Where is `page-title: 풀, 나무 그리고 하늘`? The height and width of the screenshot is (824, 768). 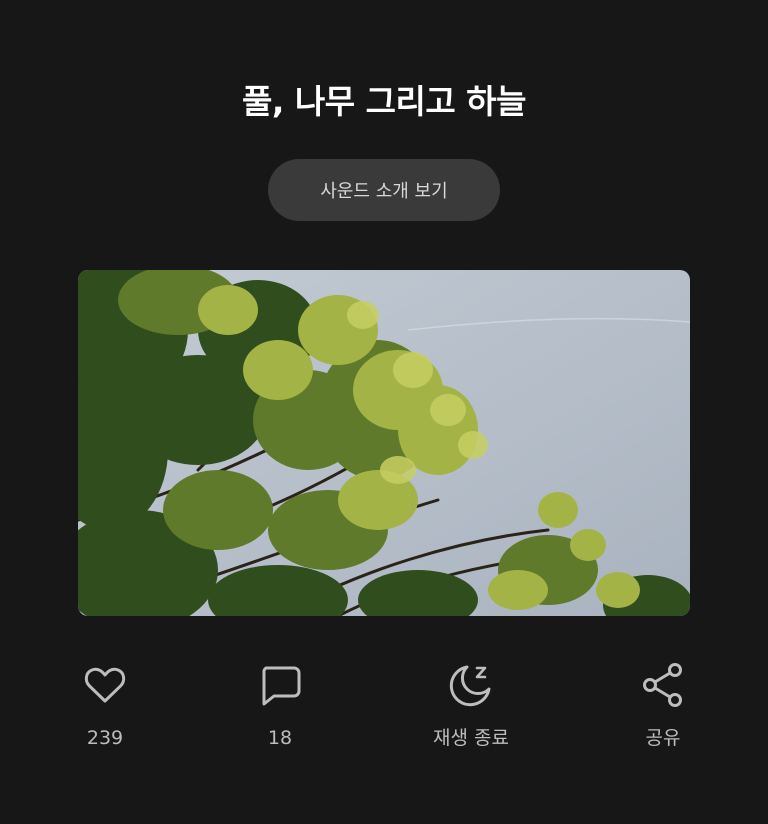 page-title: 풀, 나무 그리고 하늘 is located at coordinates (384, 101).